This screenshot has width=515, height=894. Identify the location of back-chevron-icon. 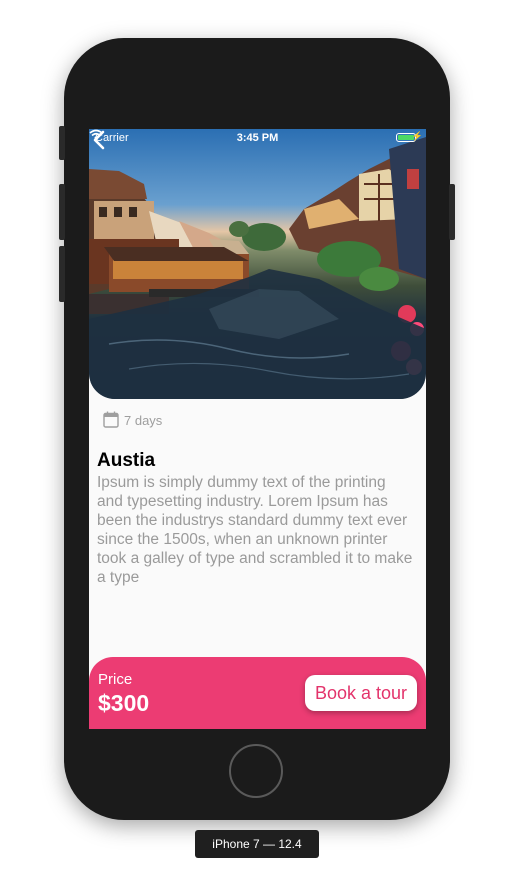
(99, 140).